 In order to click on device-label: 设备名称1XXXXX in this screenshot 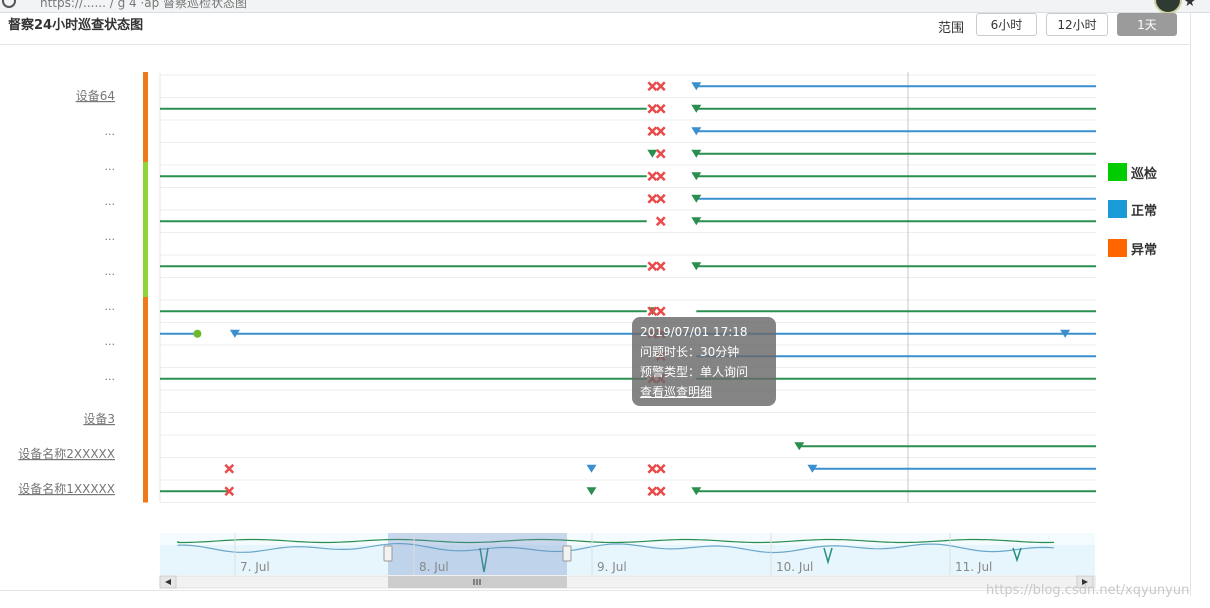, I will do `click(66, 488)`.